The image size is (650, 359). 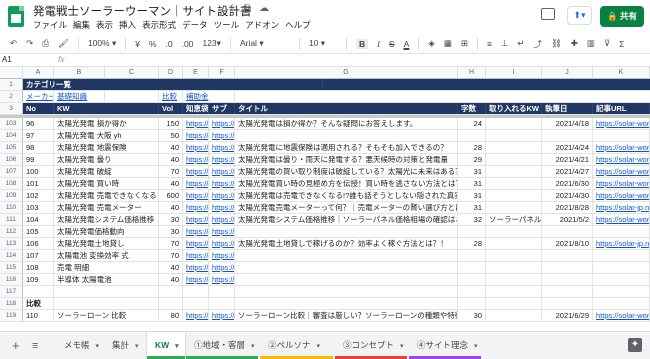 I want to click on cell-kw: 太陽光発電 売電メーター, so click(x=106, y=207).